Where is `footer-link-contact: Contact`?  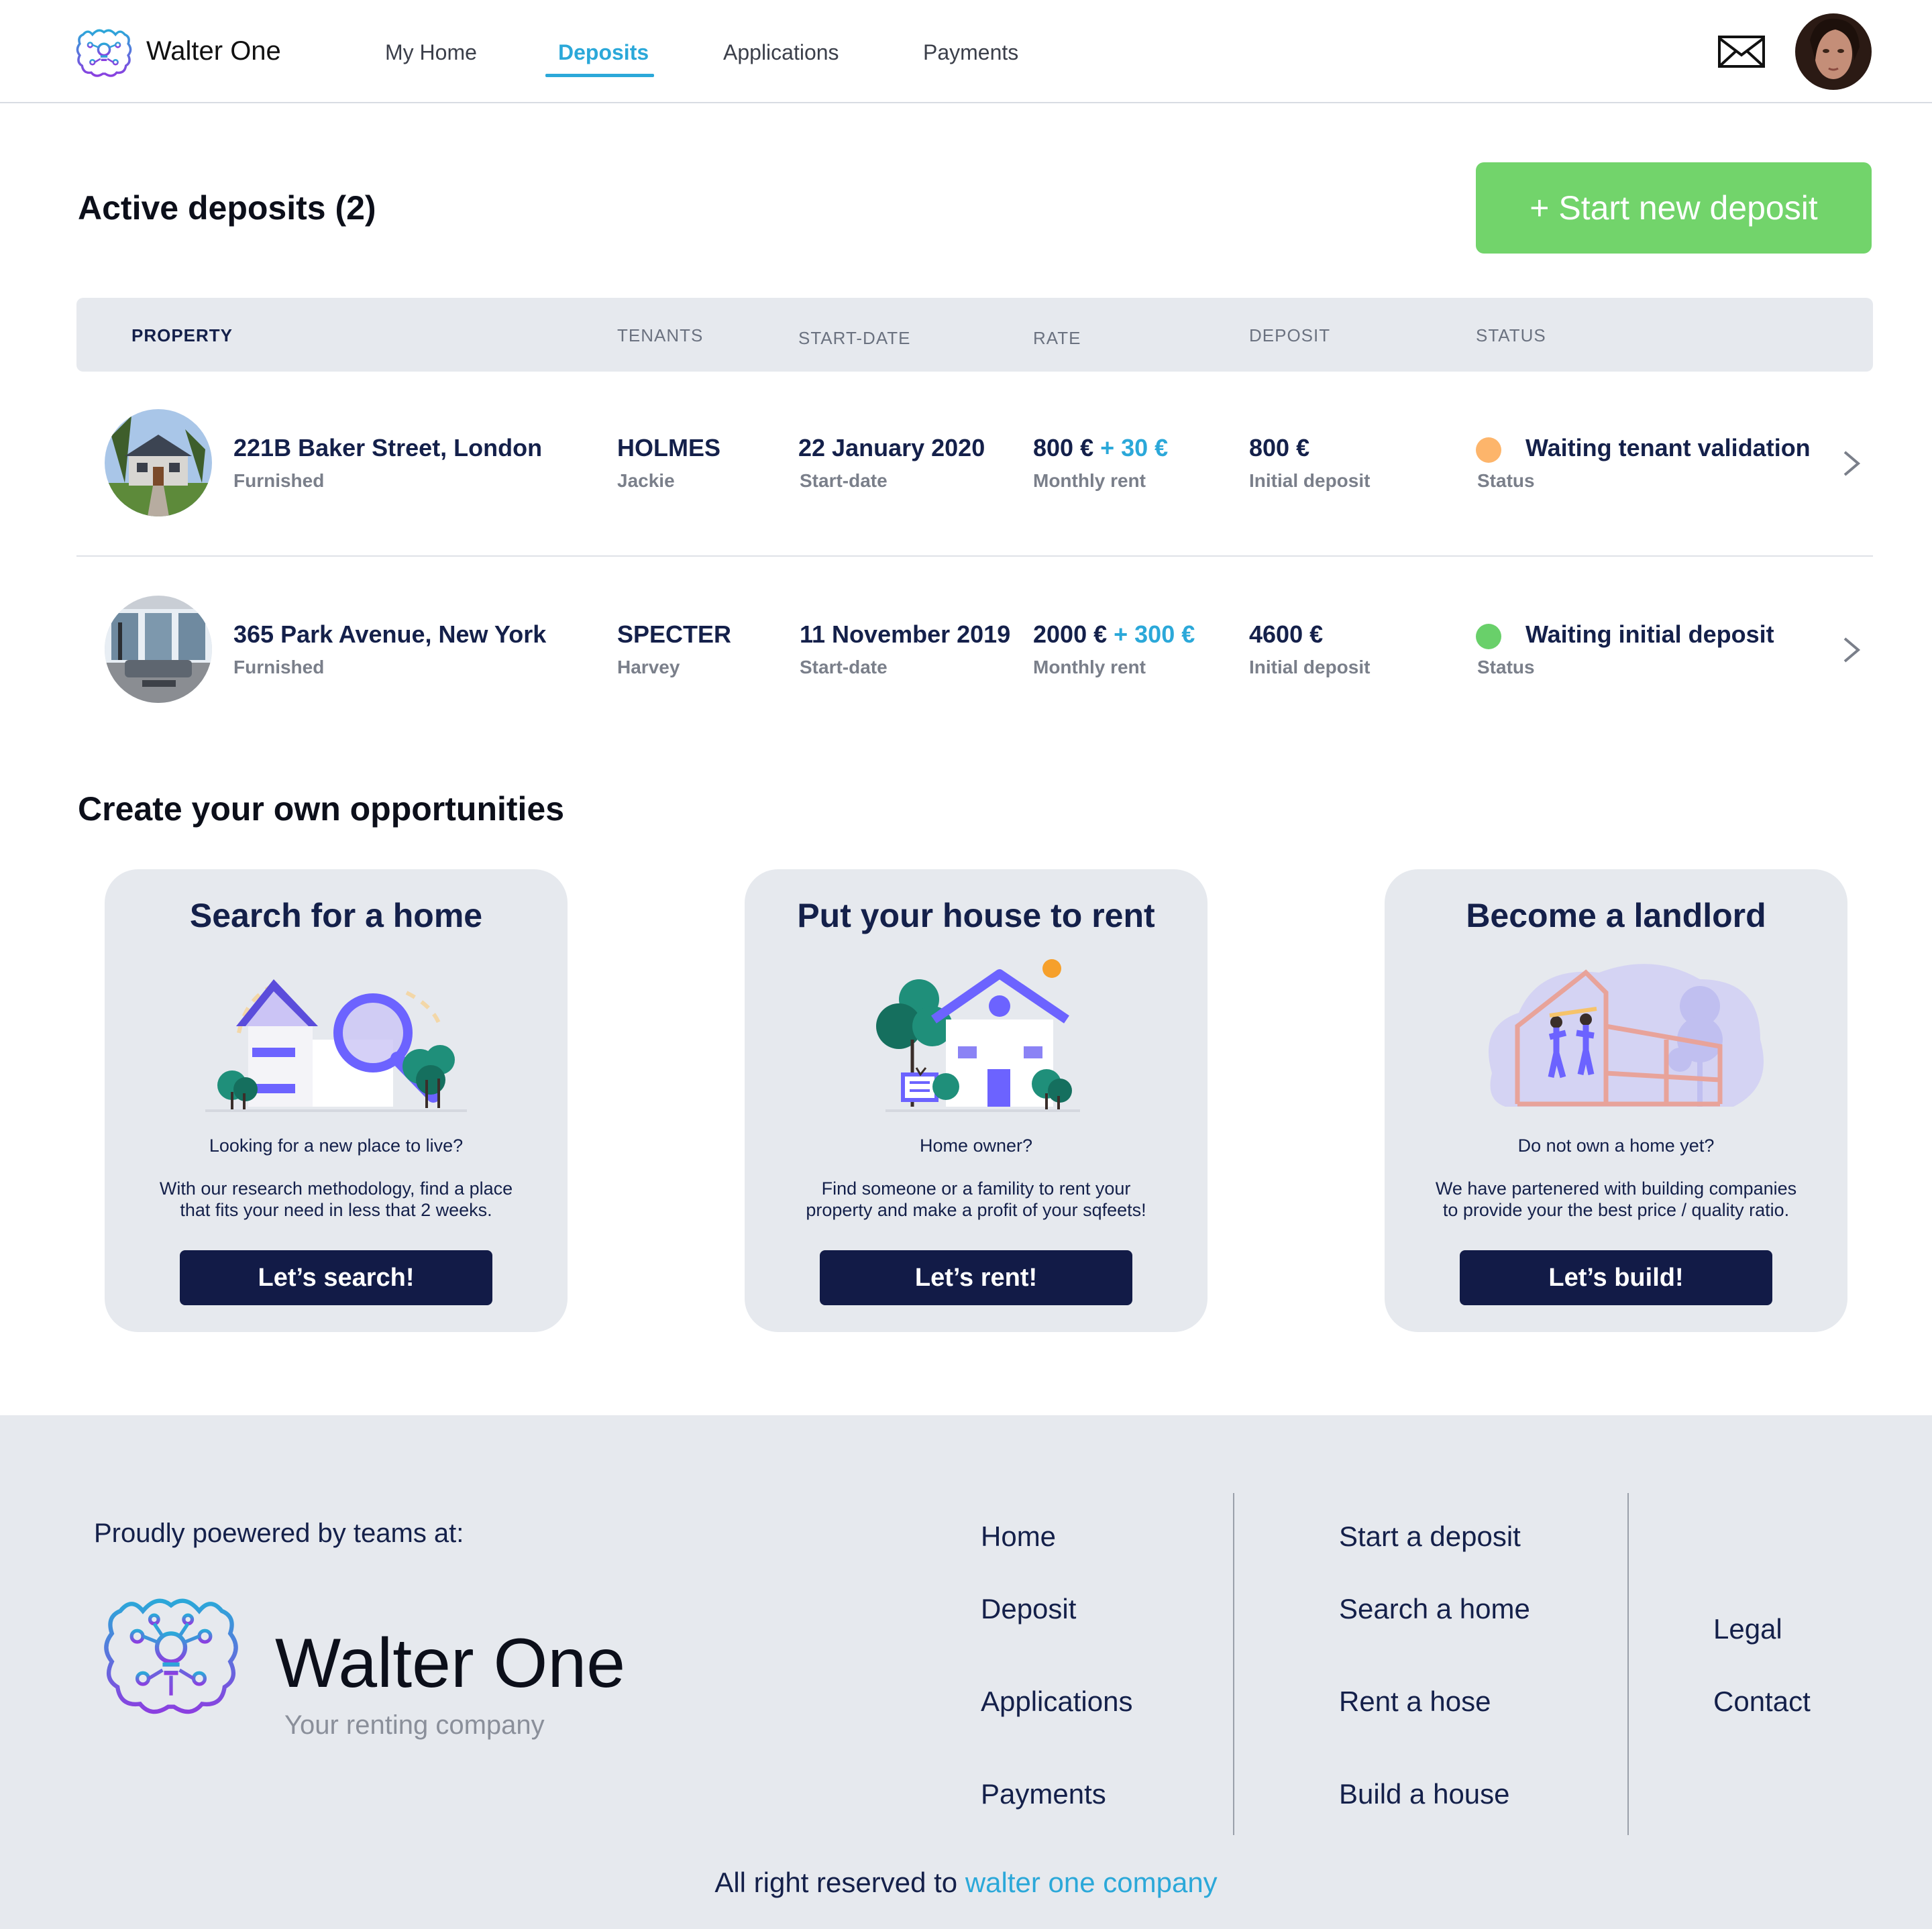 footer-link-contact: Contact is located at coordinates (1762, 1701).